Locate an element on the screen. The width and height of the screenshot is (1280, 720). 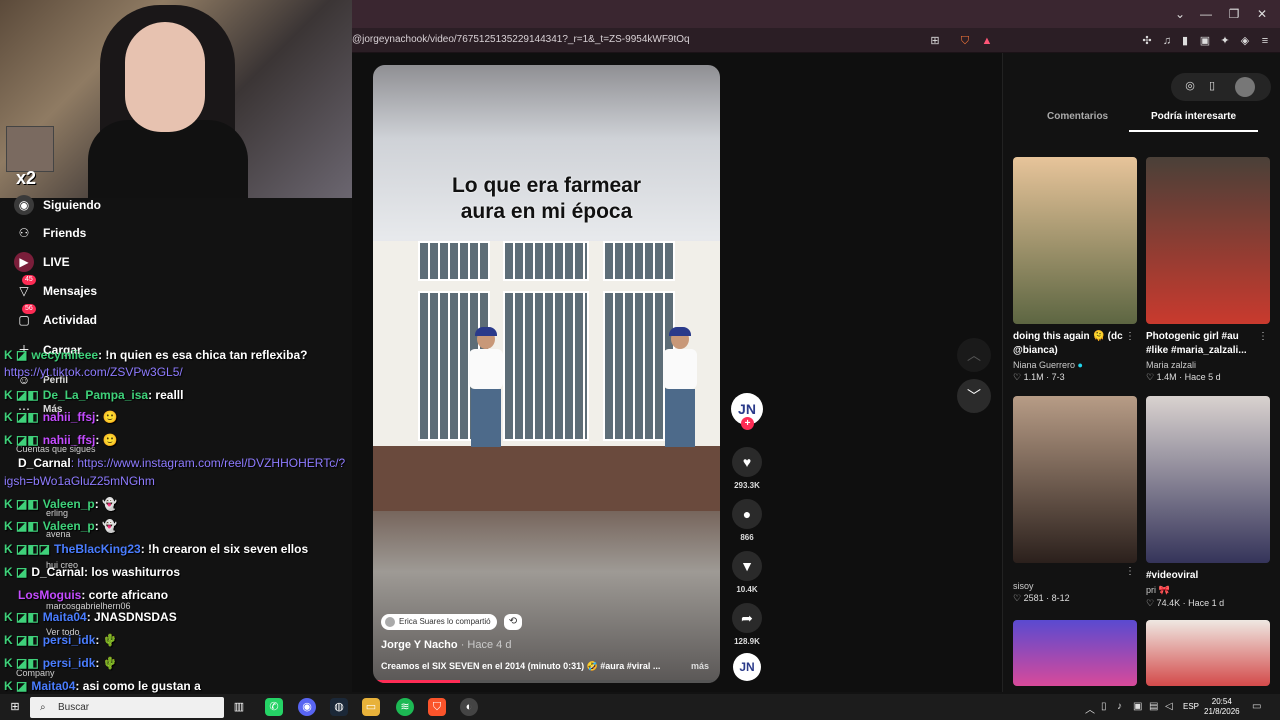
user-avatar is located at coordinates (1245, 87).